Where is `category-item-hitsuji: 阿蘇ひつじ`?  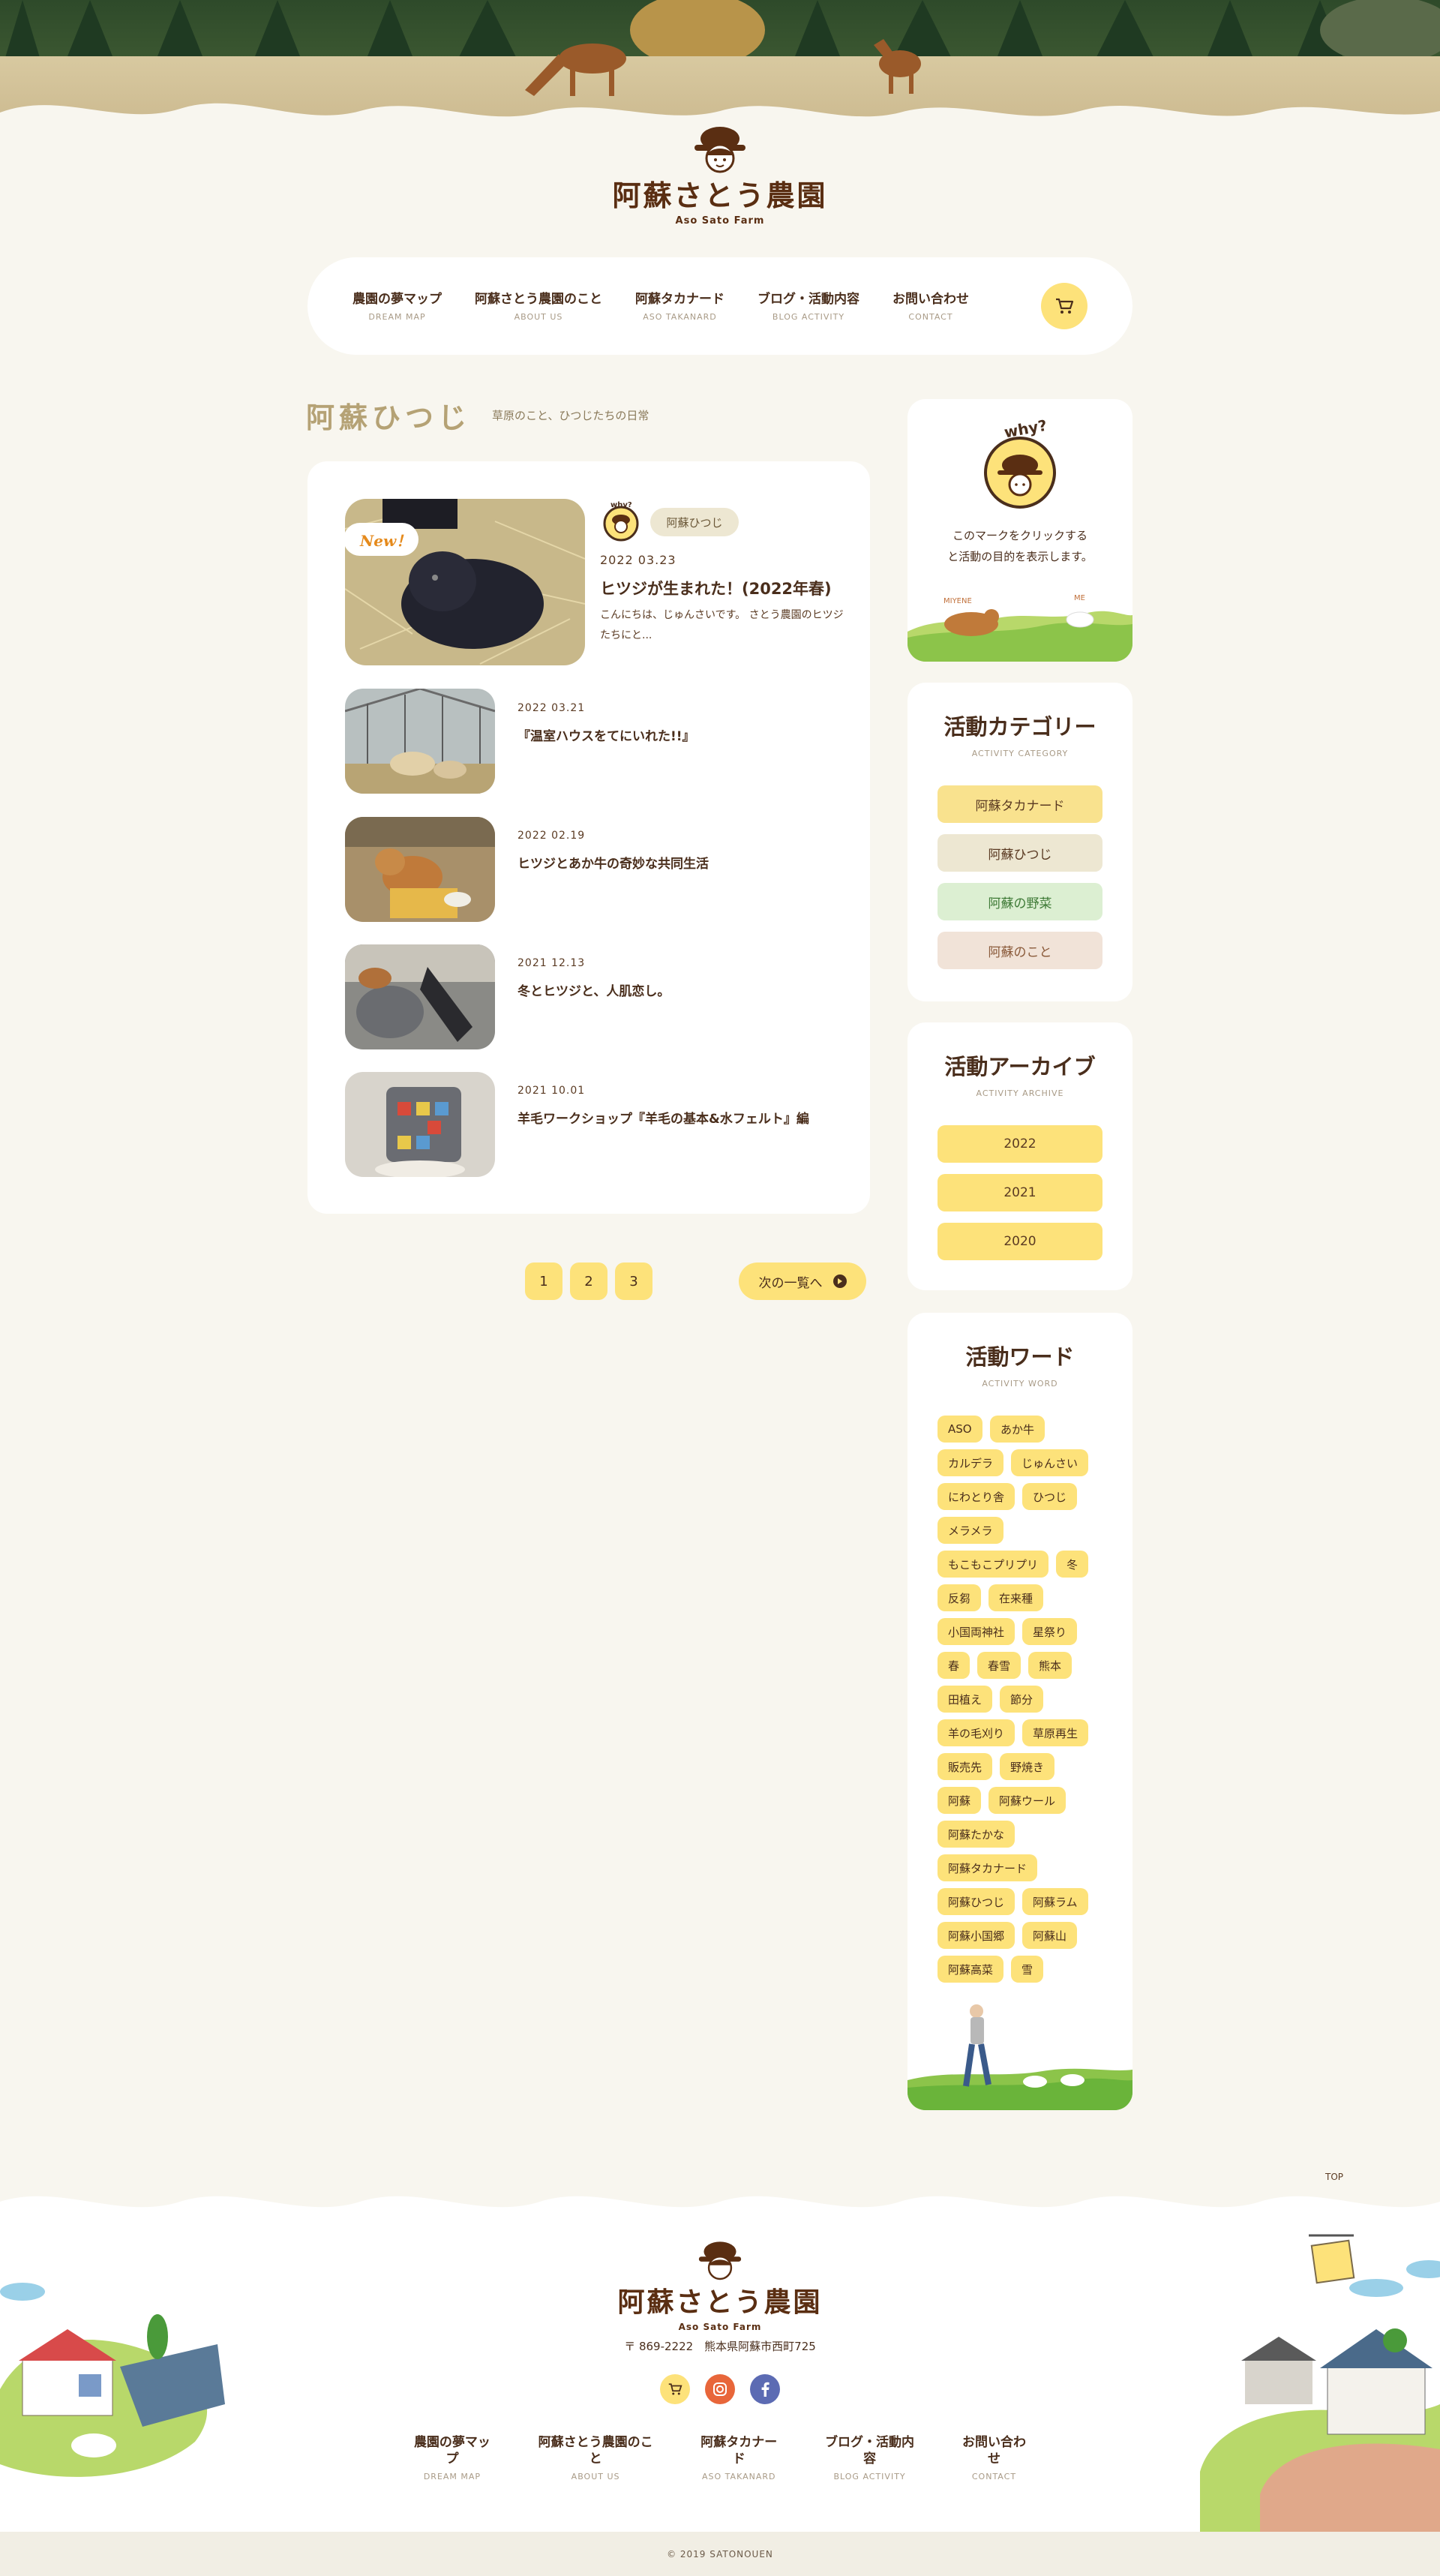
category-item-hitsuji: 阿蘇ひつじ is located at coordinates (1020, 853).